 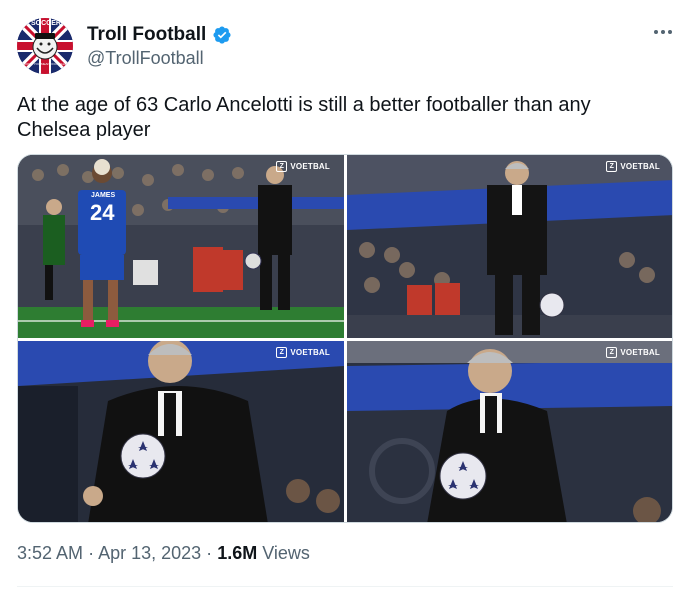 What do you see at coordinates (237, 553) in the screenshot?
I see `views-count: 1.6M` at bounding box center [237, 553].